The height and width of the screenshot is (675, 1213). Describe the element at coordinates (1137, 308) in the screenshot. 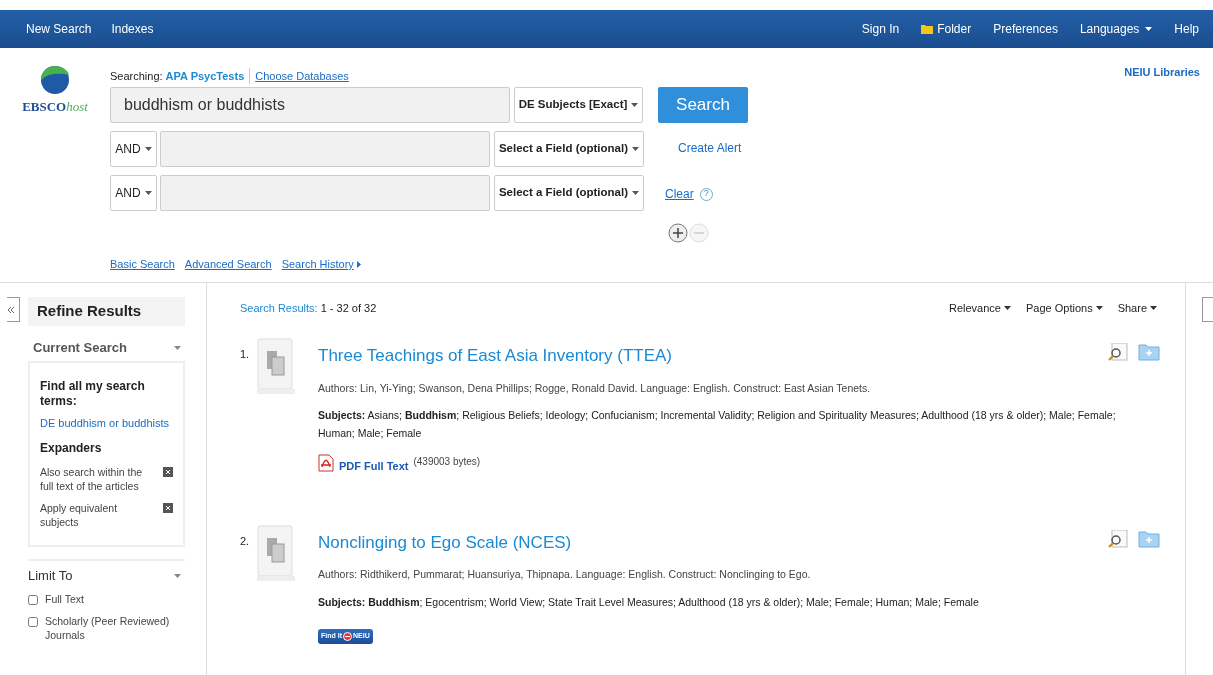

I see `options-dropdown: Share` at that location.